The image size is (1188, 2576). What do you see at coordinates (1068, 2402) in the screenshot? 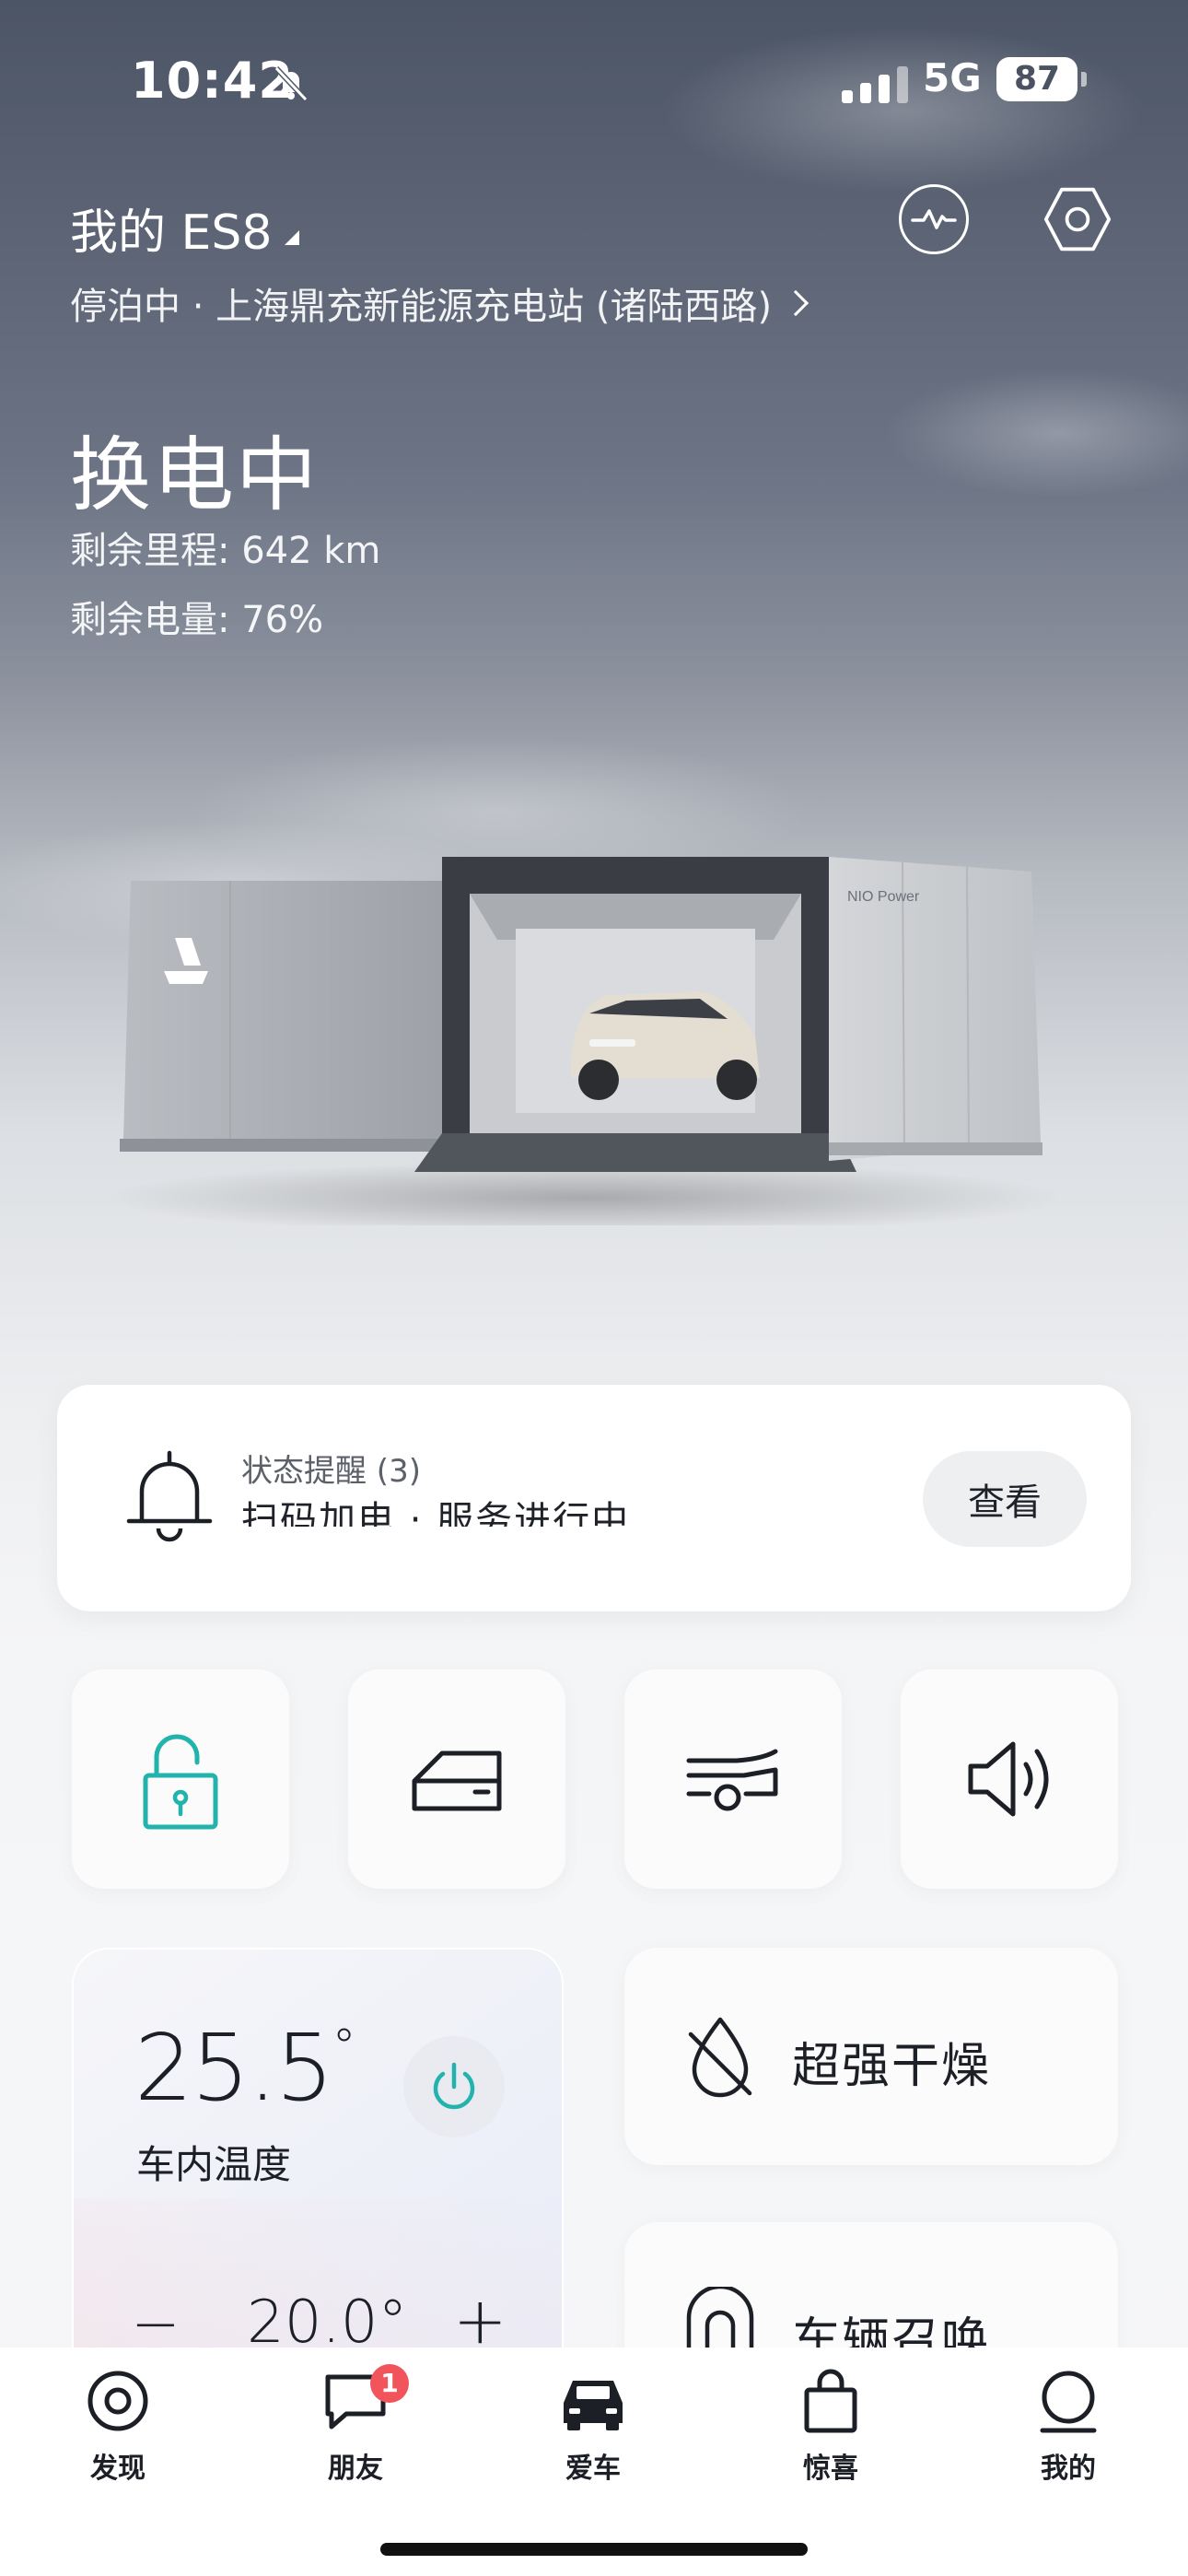
I see `profile-icon` at bounding box center [1068, 2402].